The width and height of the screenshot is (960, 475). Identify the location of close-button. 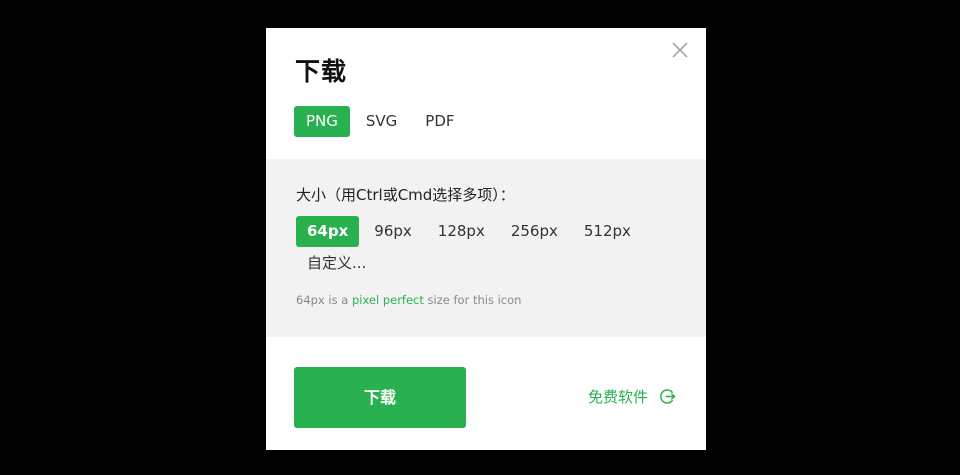
(680, 50).